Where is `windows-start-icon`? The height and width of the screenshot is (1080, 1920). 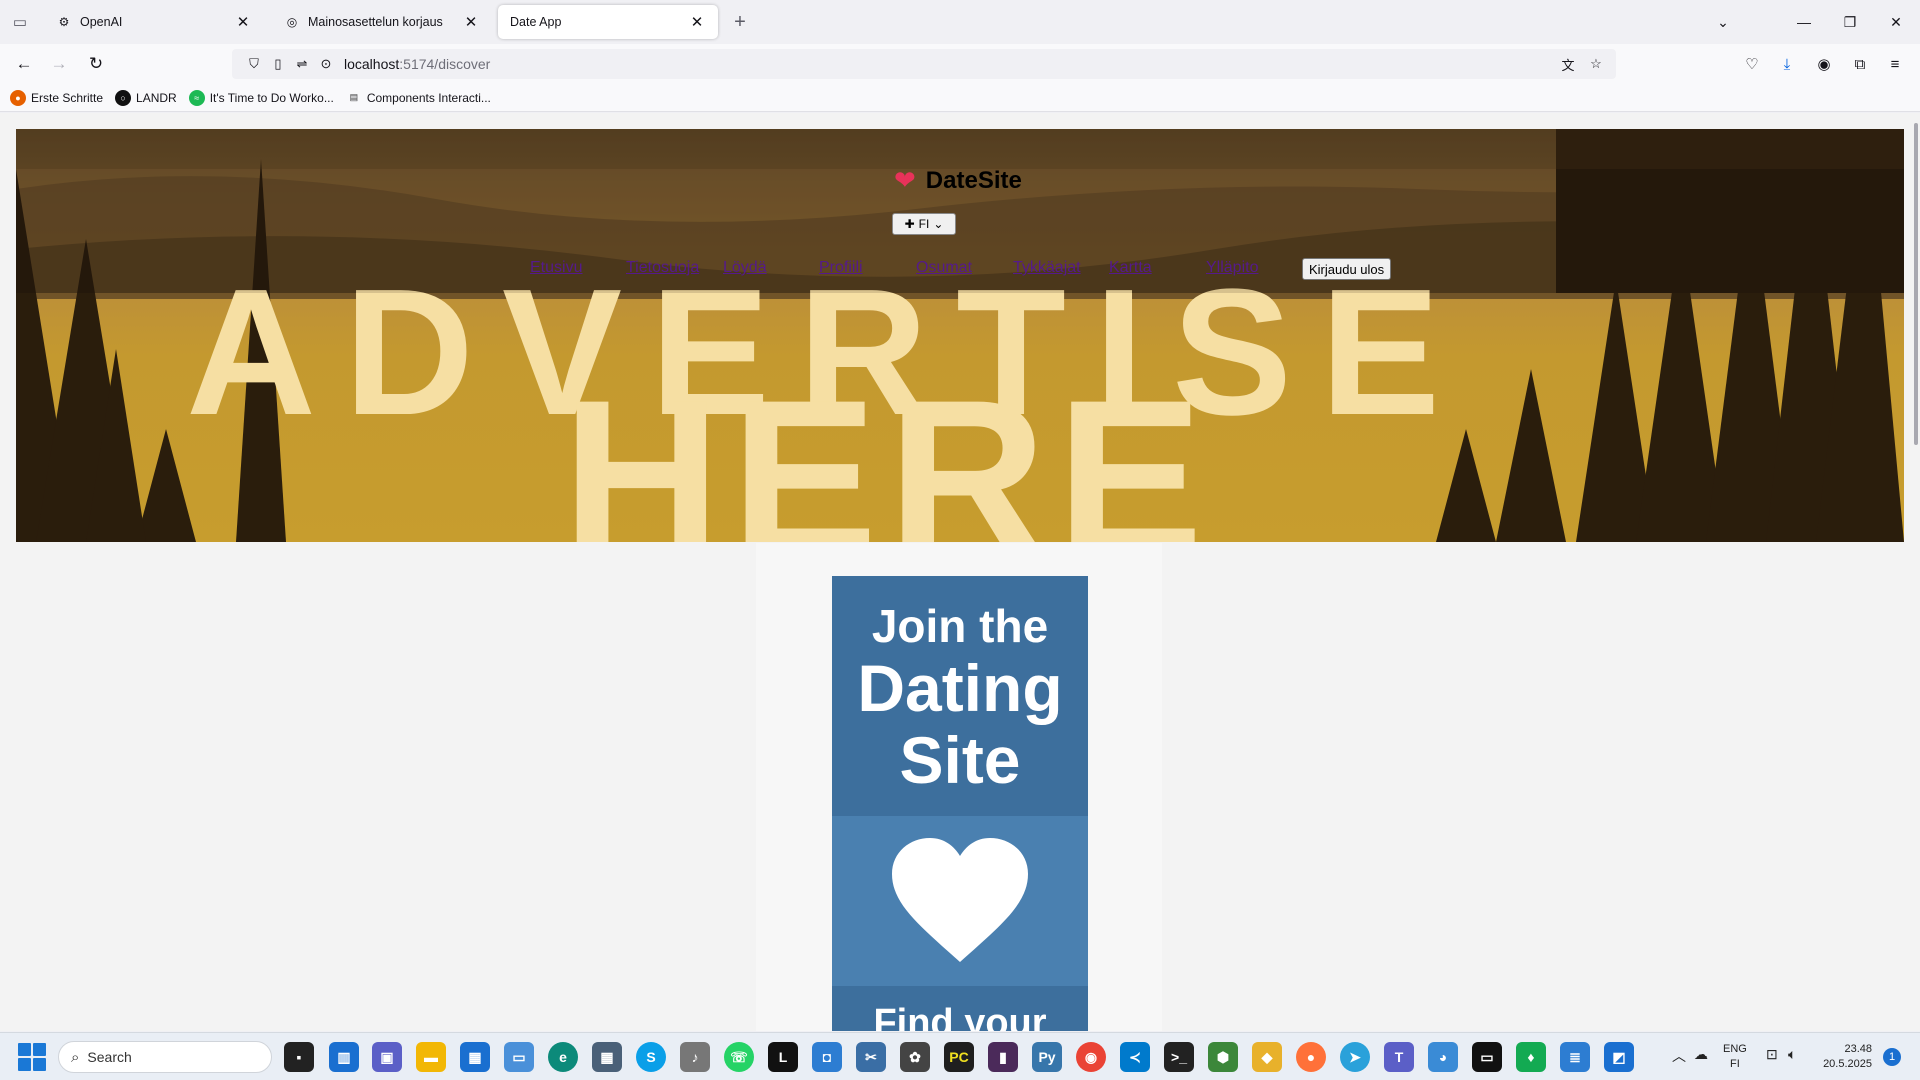 windows-start-icon is located at coordinates (32, 1057).